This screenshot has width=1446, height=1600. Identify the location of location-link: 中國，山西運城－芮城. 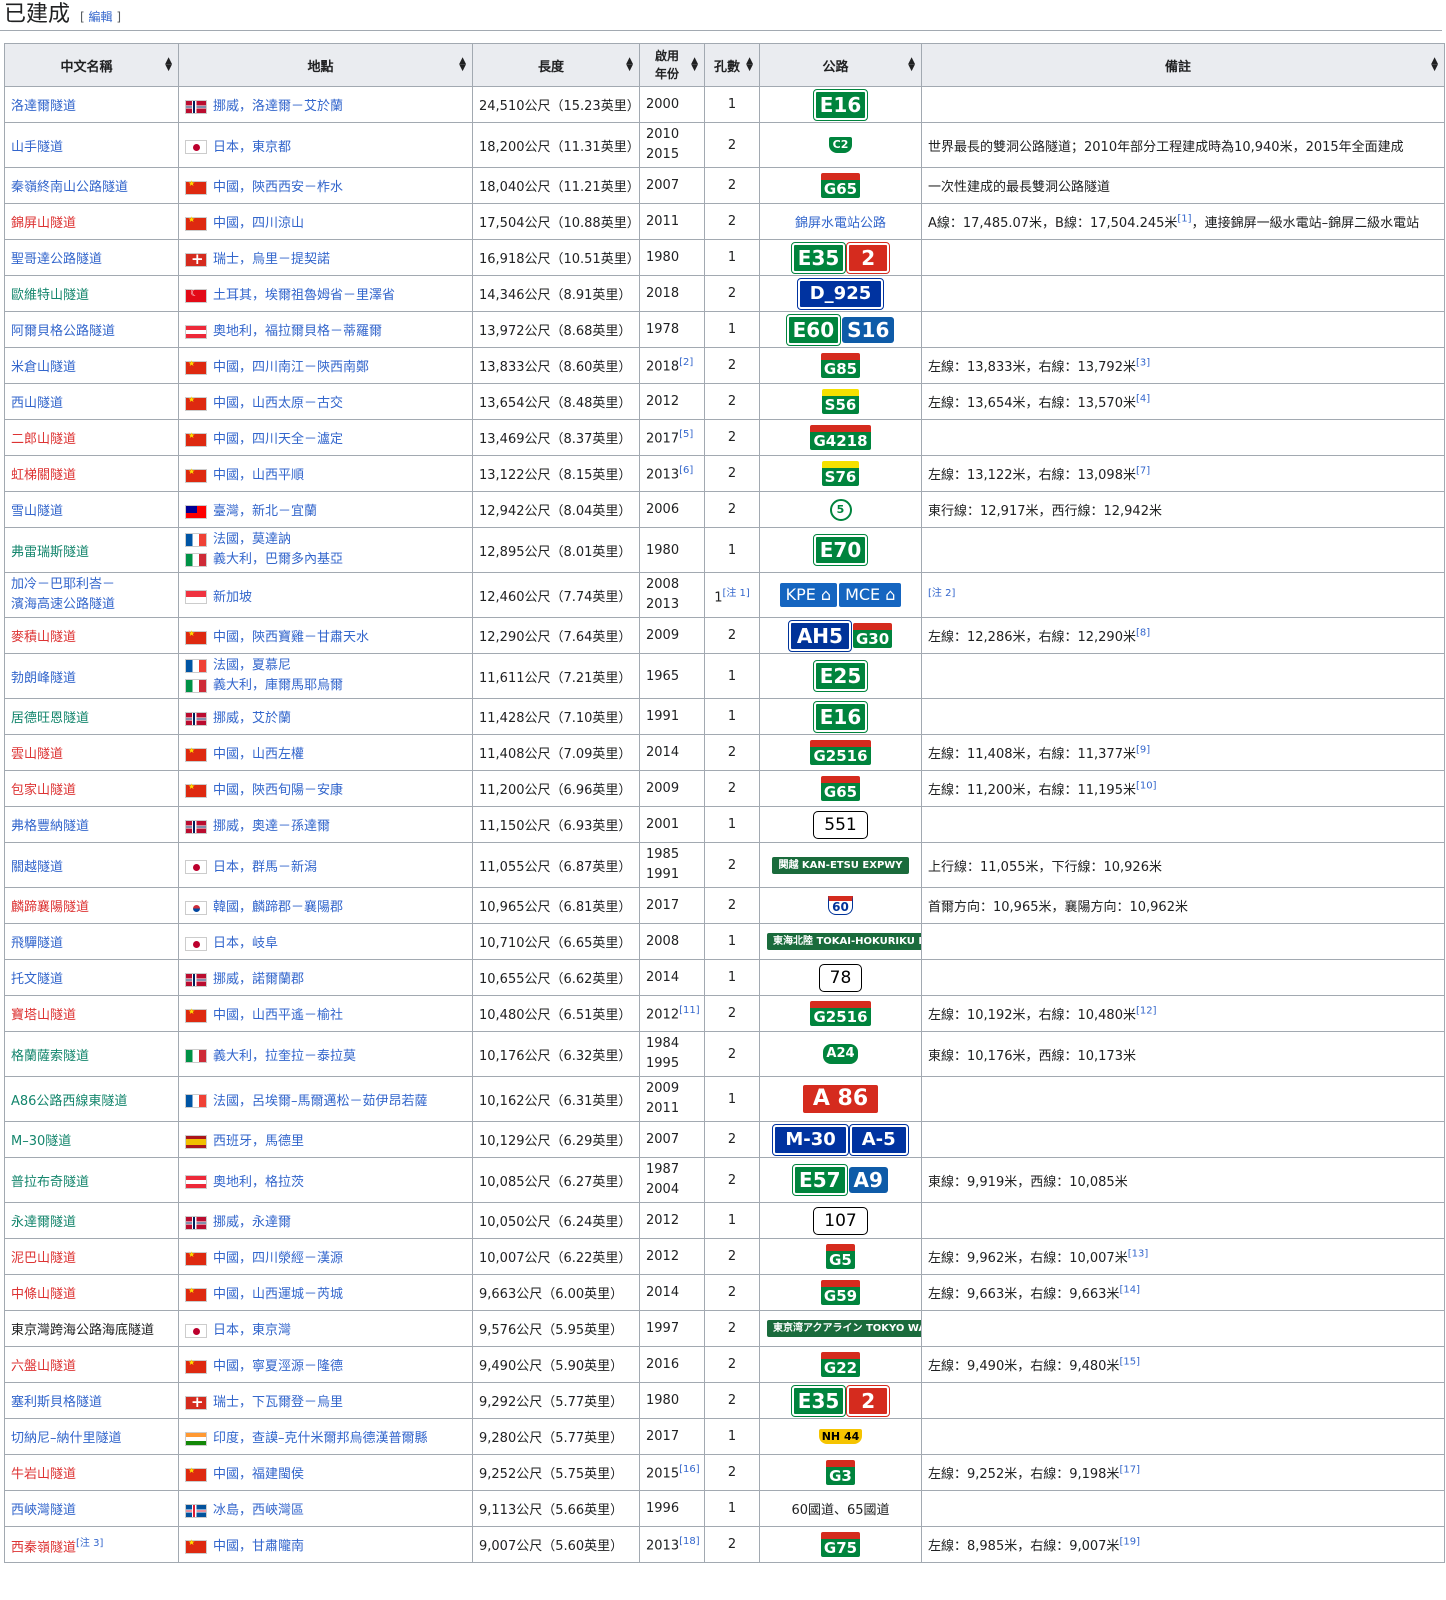
(278, 1294).